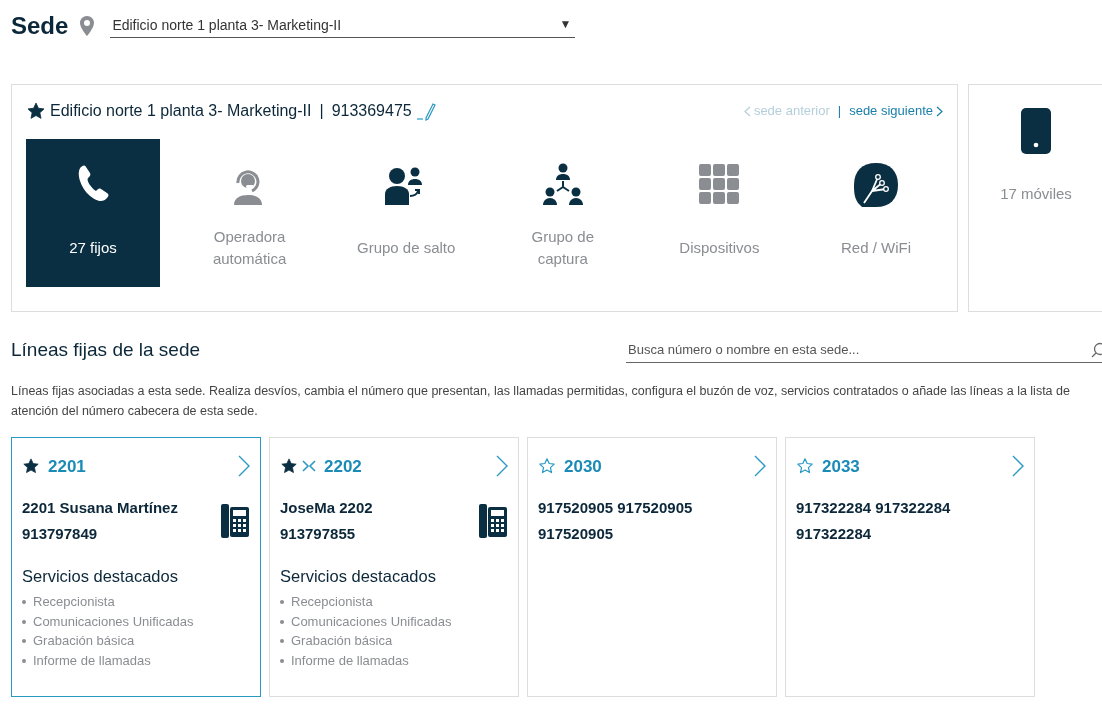 The image size is (1102, 709). Describe the element at coordinates (910, 566) in the screenshot. I see `line-card: 2033 917322284 917322284 917322284` at that location.